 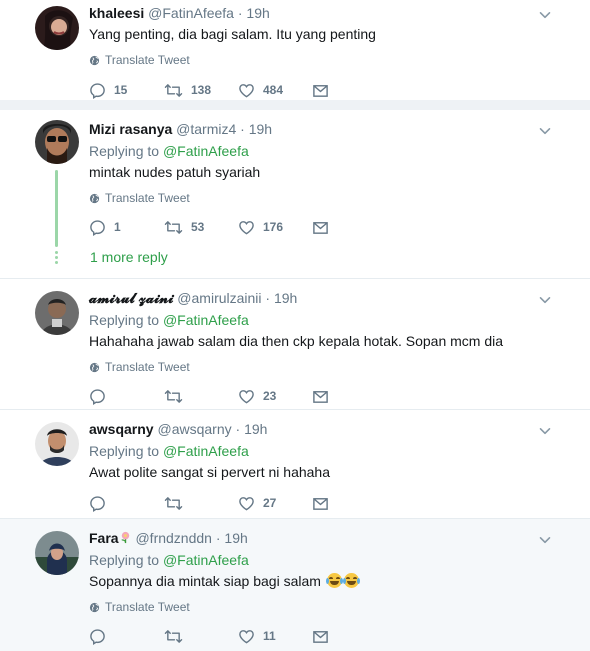 I want to click on retweet-button: 138, so click(x=201, y=90).